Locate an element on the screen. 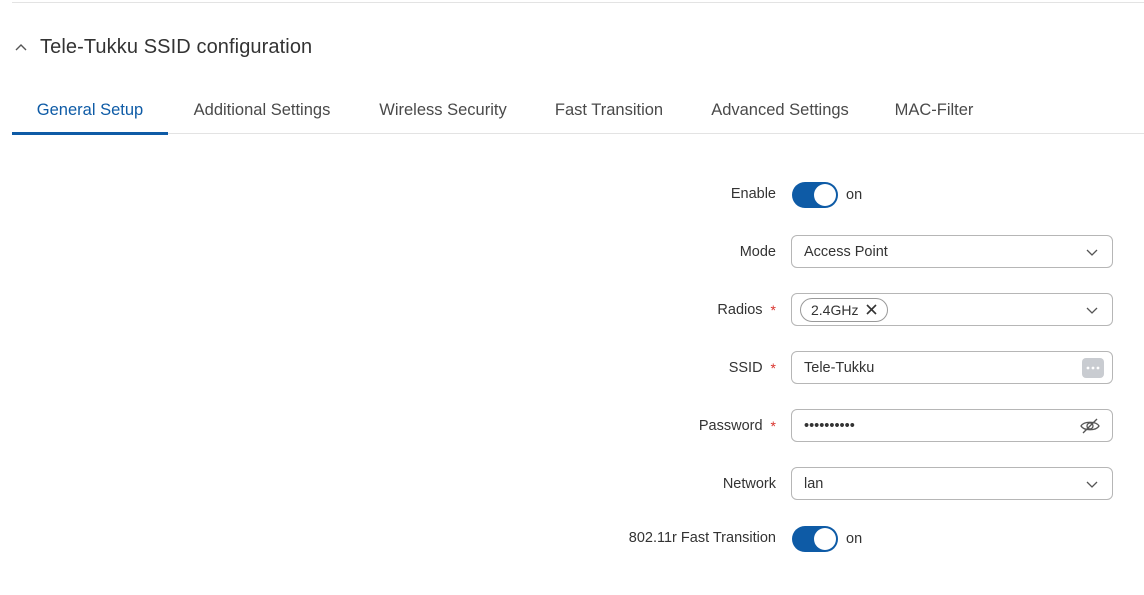  mode-row: Mode Access Point is located at coordinates (572, 252).